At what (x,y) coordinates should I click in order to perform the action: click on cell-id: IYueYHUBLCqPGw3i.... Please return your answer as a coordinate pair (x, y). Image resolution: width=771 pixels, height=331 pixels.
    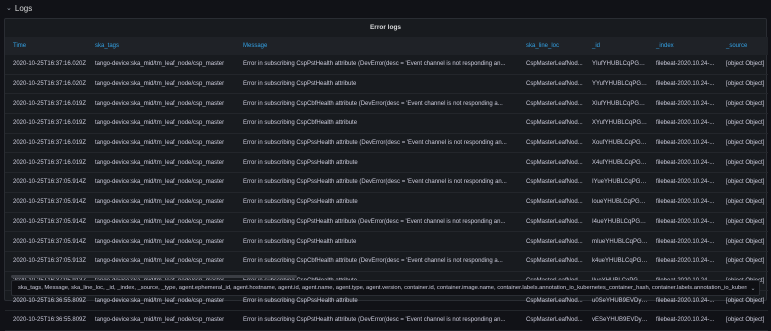
    Looking at the image, I should click on (616, 182).